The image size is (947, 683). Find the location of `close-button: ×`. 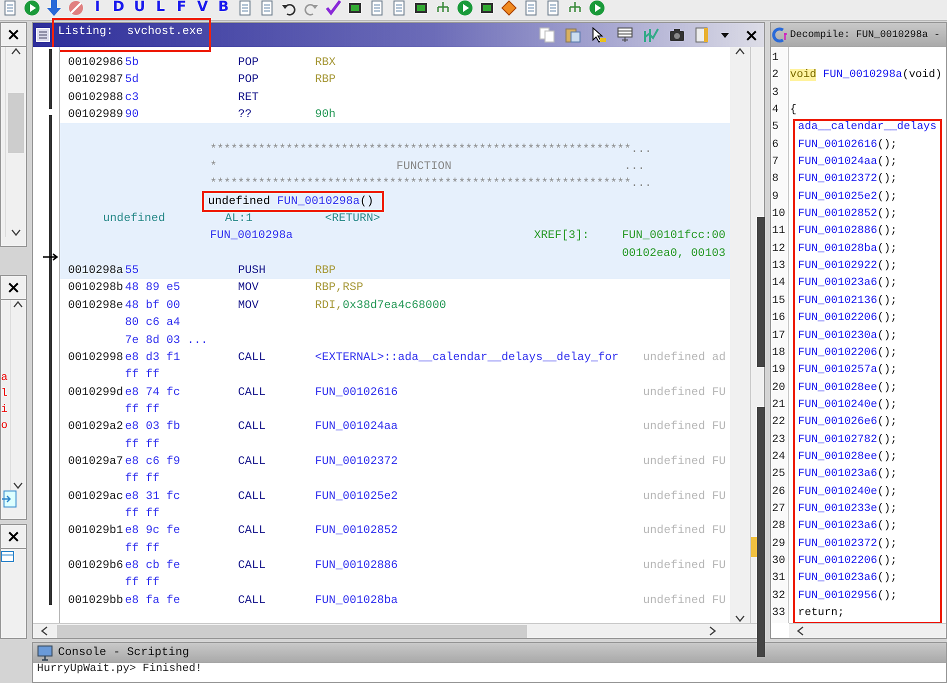

close-button: × is located at coordinates (751, 35).